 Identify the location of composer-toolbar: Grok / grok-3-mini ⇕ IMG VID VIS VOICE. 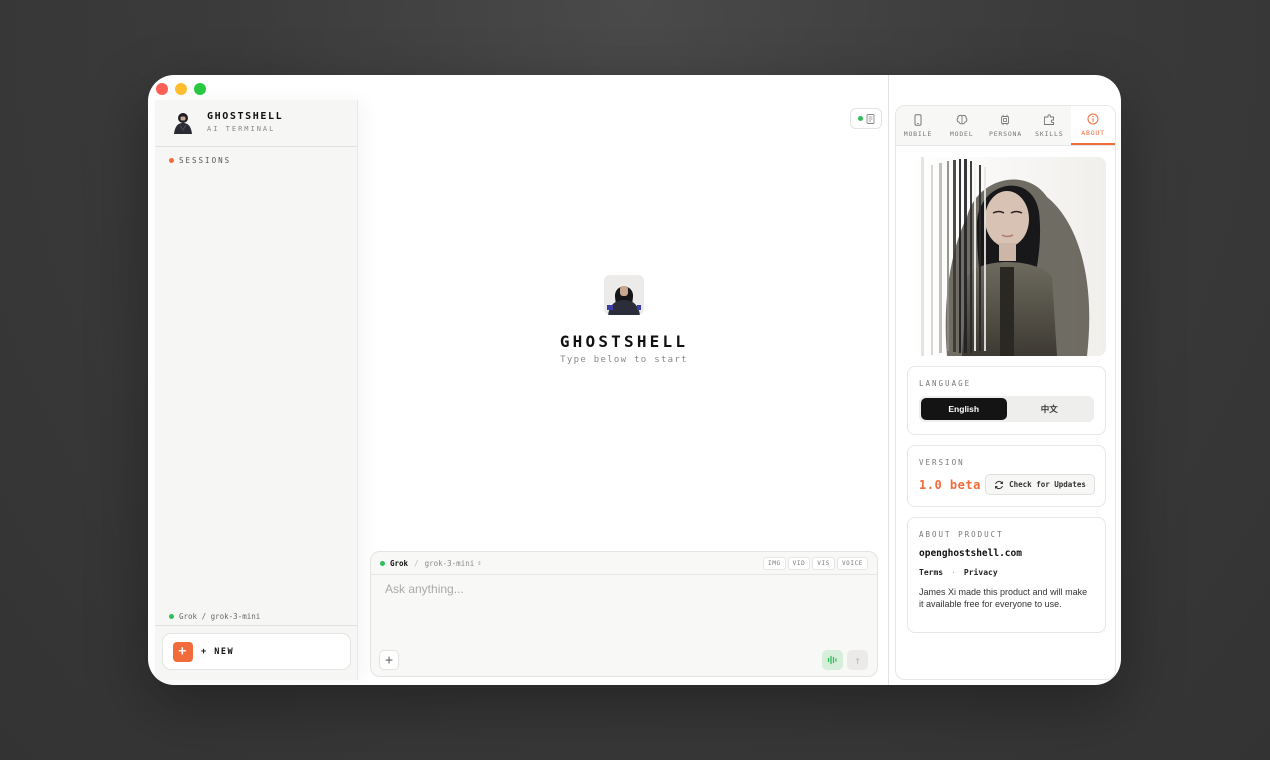
(624, 563).